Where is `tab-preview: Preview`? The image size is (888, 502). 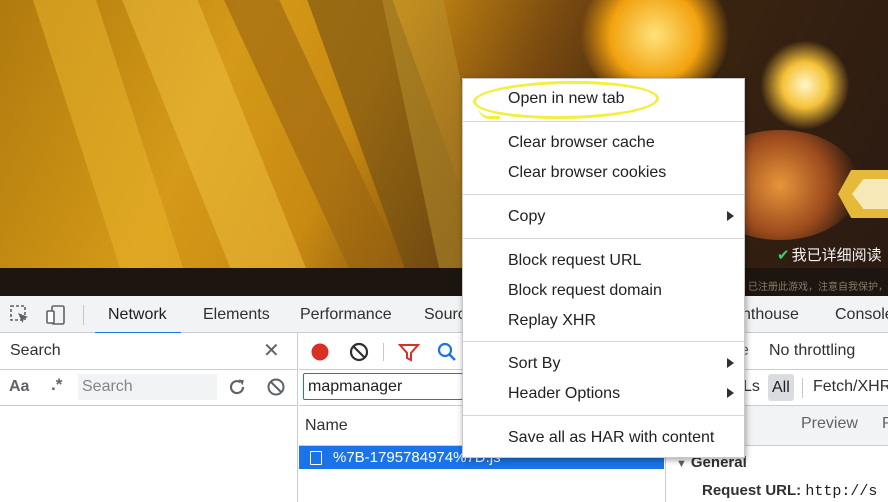 tab-preview: Preview is located at coordinates (829, 424).